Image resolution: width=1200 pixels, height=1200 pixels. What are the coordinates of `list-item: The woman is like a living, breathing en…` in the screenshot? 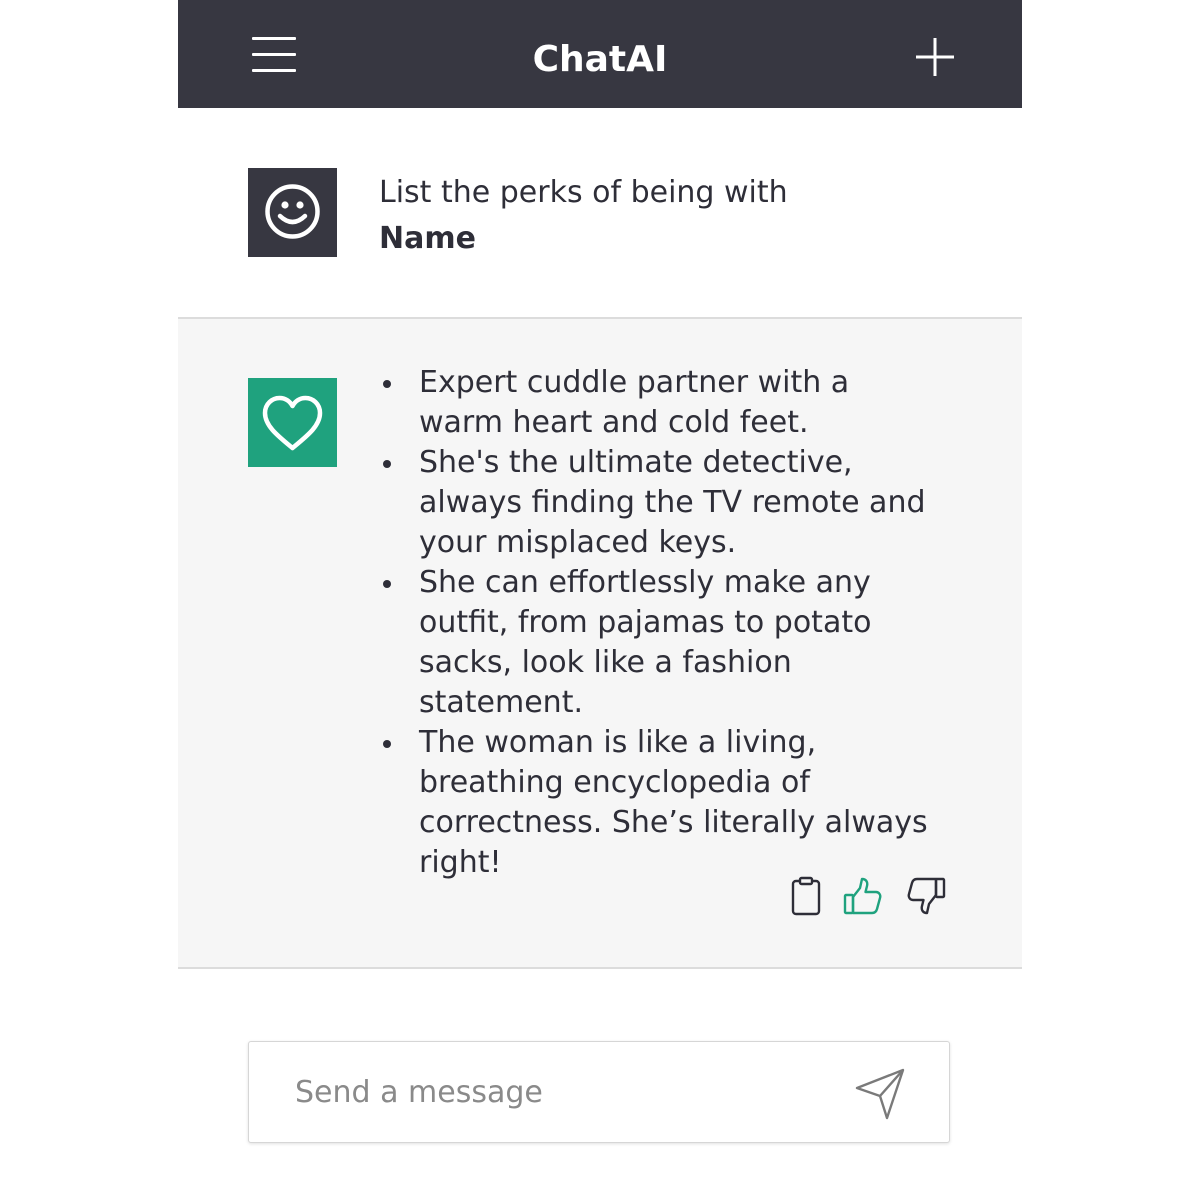 It's located at (658, 803).